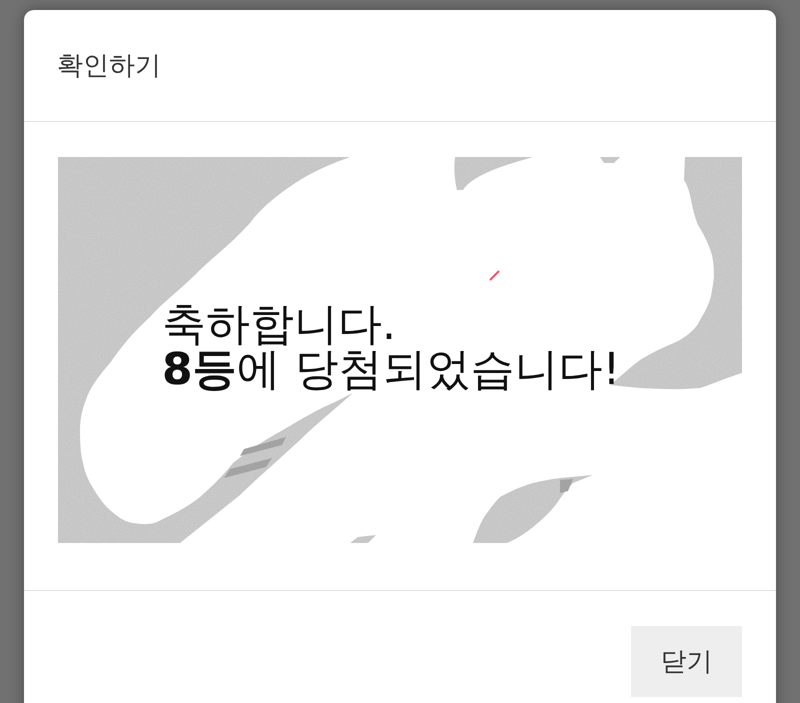  What do you see at coordinates (686, 661) in the screenshot?
I see `close-button: 닫기` at bounding box center [686, 661].